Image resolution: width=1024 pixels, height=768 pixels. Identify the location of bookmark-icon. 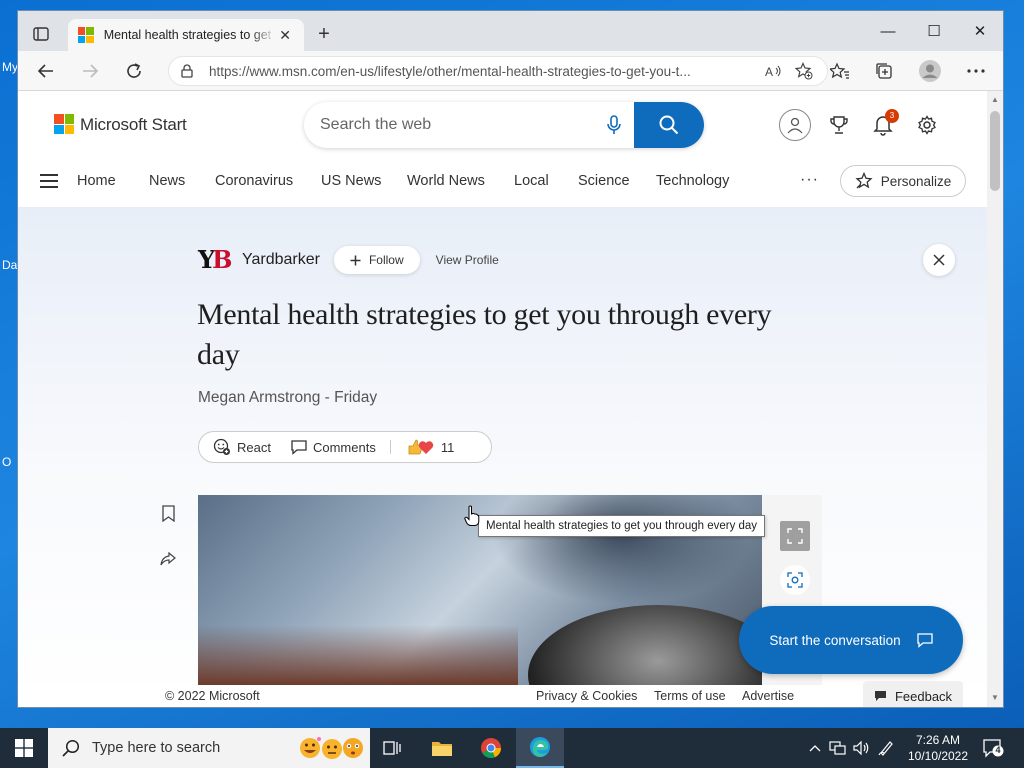
(168, 513).